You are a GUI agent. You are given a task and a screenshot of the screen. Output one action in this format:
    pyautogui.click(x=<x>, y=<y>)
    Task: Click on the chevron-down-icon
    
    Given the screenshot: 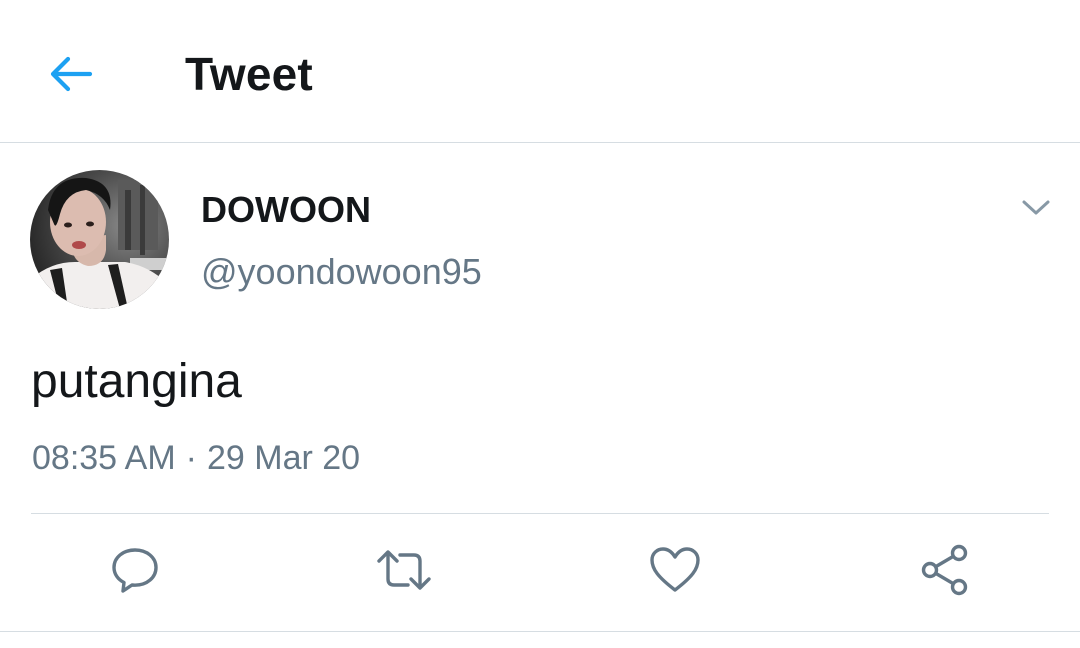 What is the action you would take?
    pyautogui.click(x=1036, y=207)
    